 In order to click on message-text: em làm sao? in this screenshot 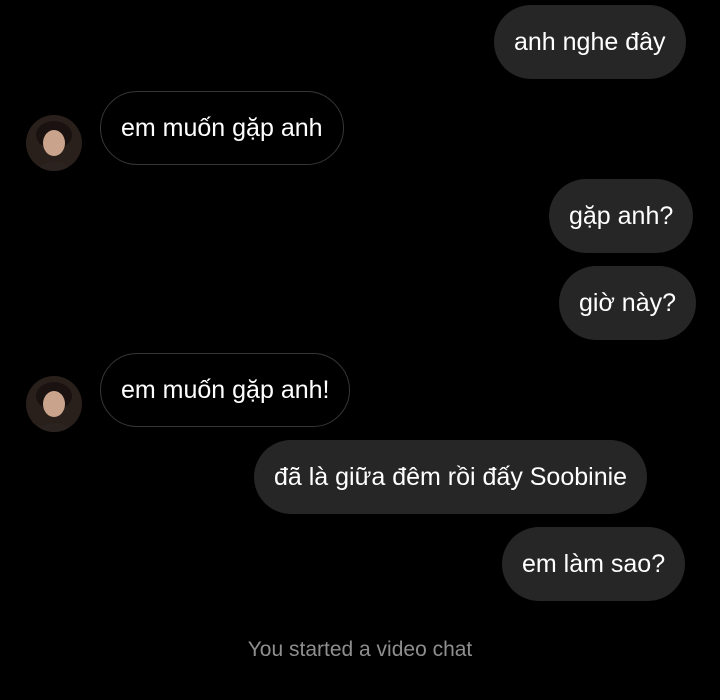, I will do `click(594, 563)`.